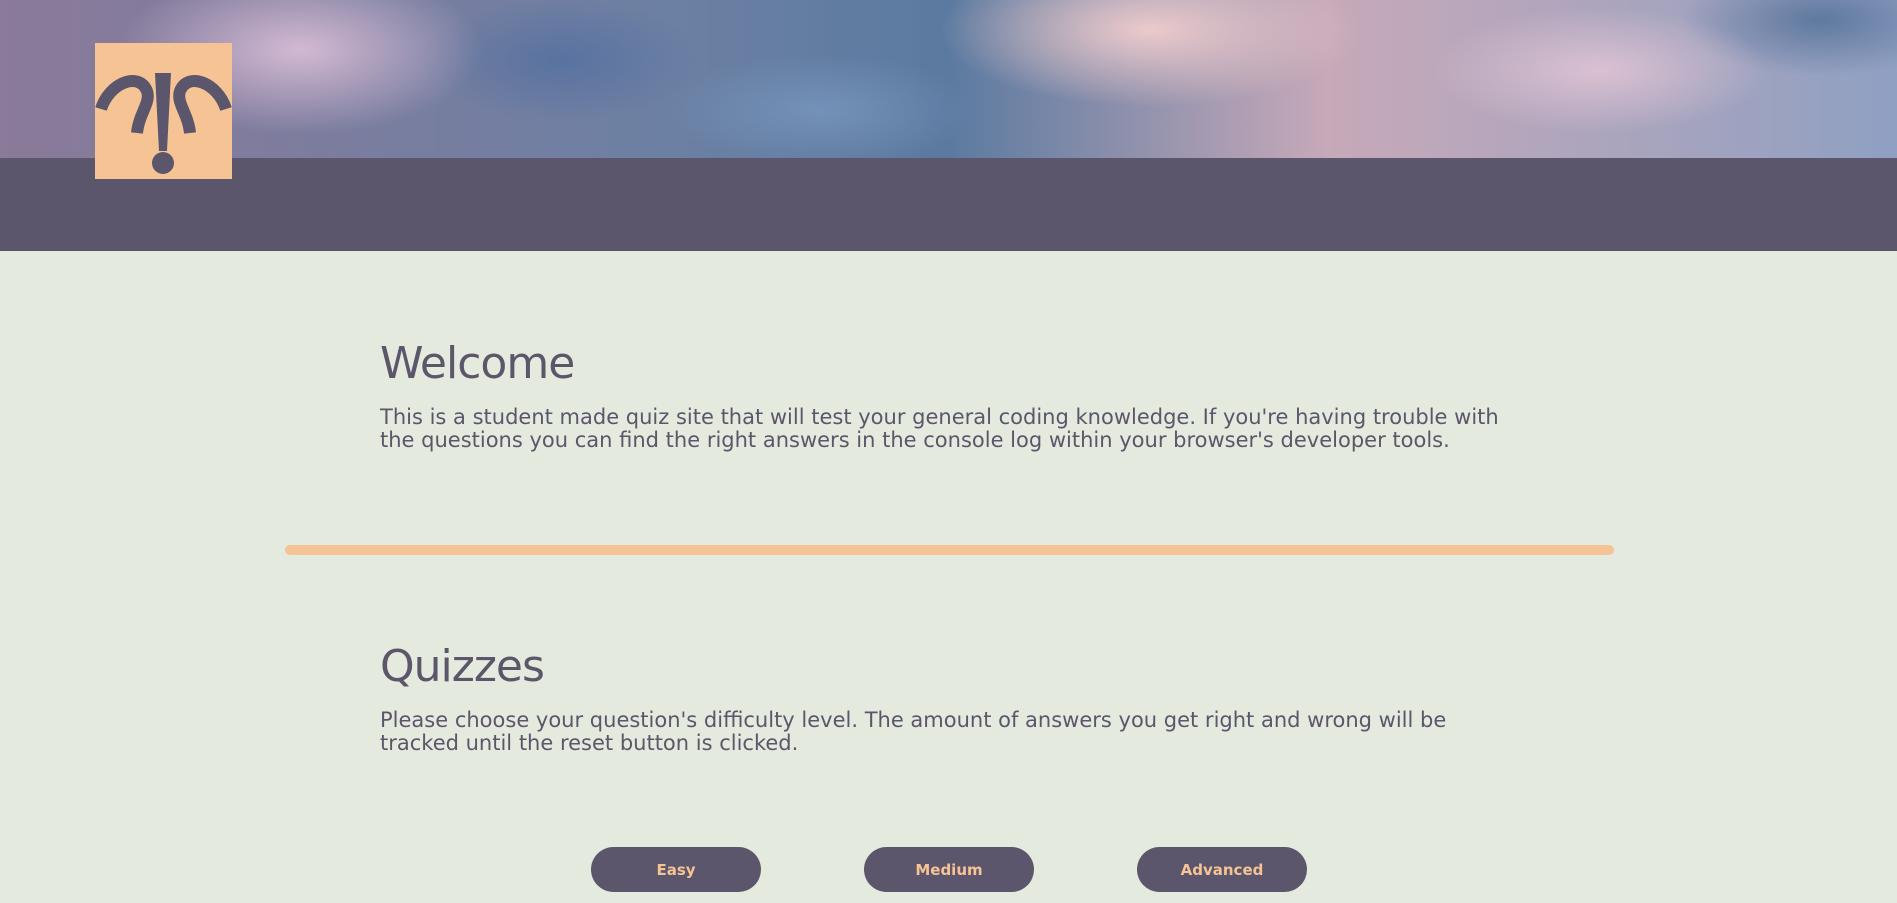 Image resolution: width=1897 pixels, height=903 pixels. What do you see at coordinates (477, 363) in the screenshot?
I see `welcome-title: Welcome` at bounding box center [477, 363].